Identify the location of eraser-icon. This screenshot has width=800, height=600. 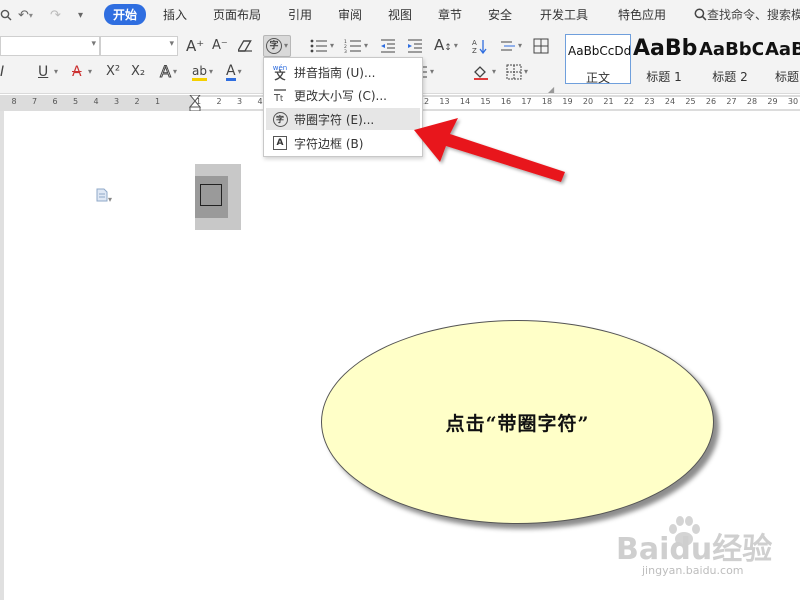
(245, 46).